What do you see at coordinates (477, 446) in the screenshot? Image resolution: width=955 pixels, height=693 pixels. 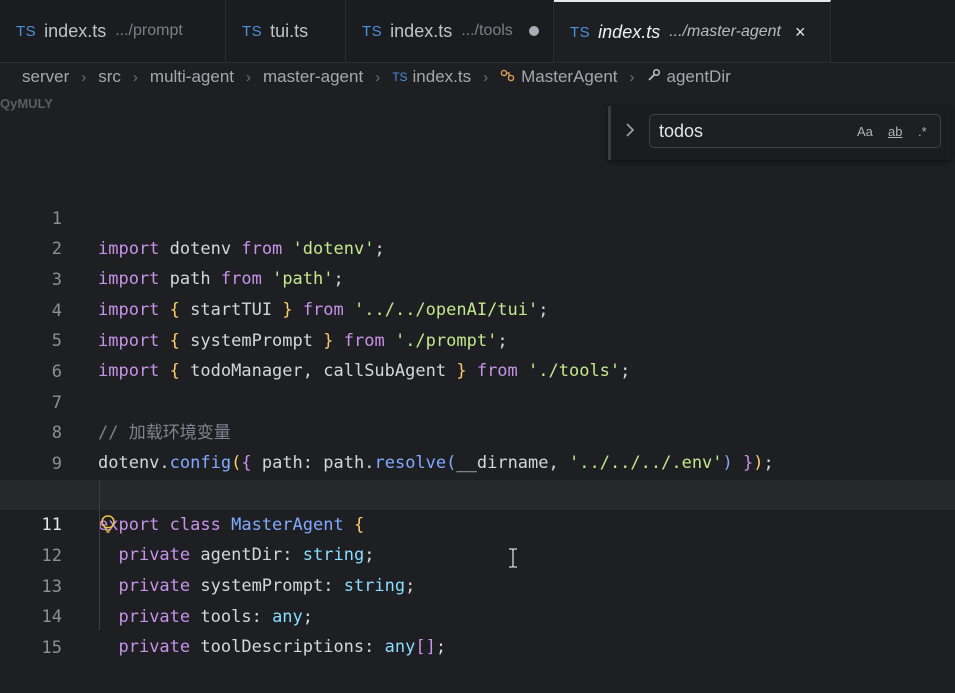 I see `code-line: 9` at bounding box center [477, 446].